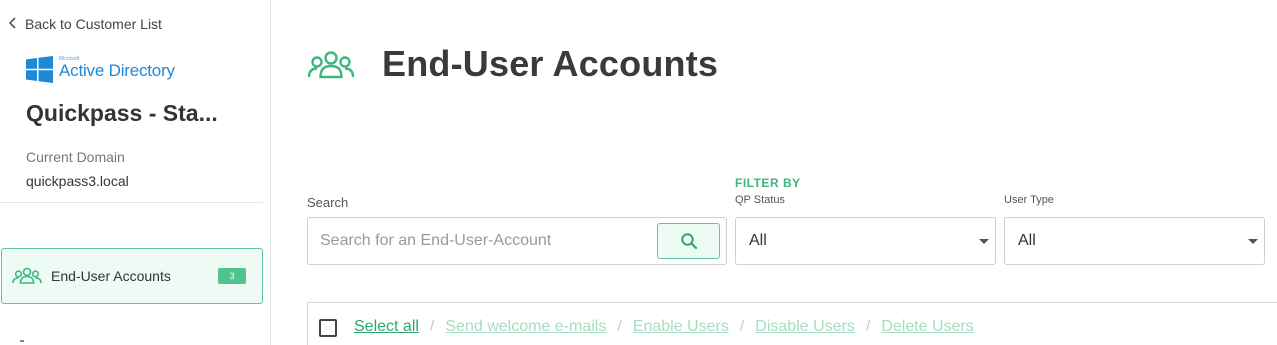 Image resolution: width=1277 pixels, height=345 pixels. What do you see at coordinates (328, 328) in the screenshot?
I see `select-all-checkbox` at bounding box center [328, 328].